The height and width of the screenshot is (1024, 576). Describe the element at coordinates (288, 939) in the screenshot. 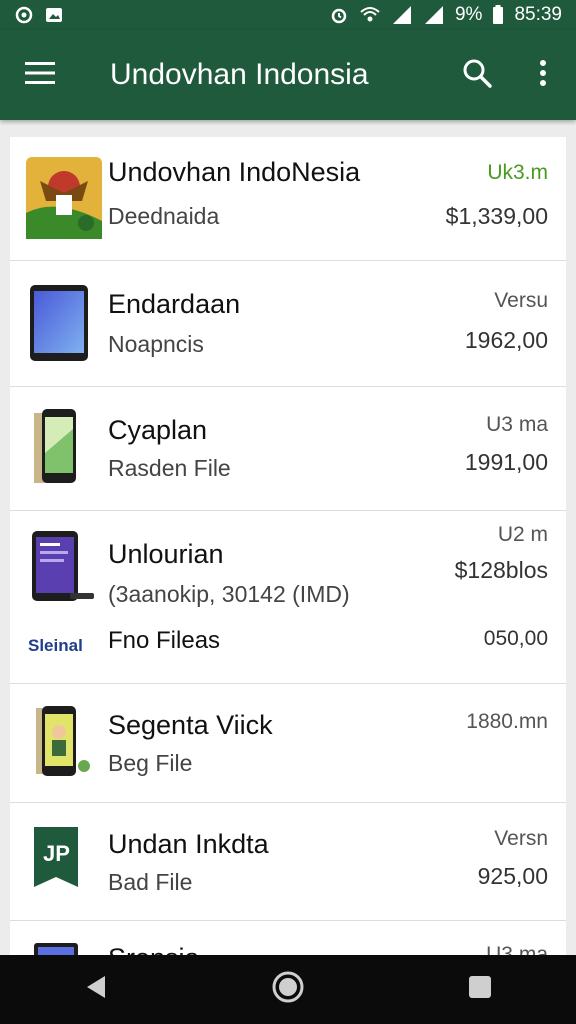

I see `list-item: Srensia U3 ma` at that location.